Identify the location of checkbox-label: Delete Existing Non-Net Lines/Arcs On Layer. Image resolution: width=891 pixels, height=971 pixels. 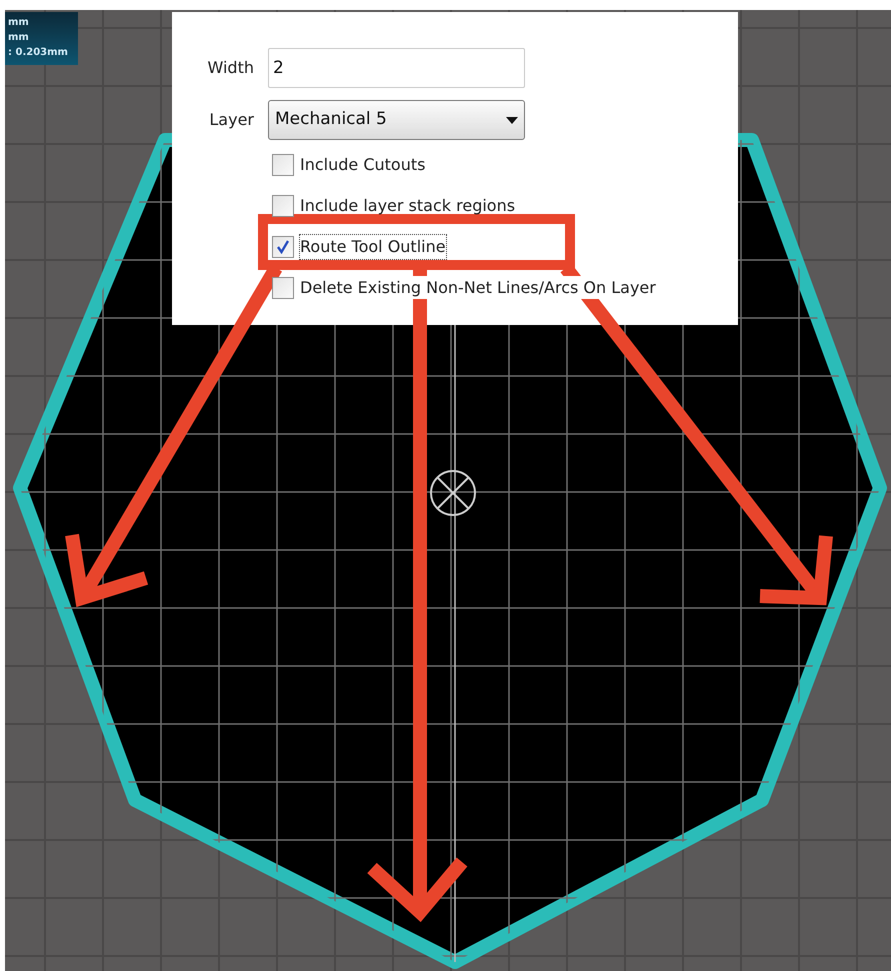
(478, 288).